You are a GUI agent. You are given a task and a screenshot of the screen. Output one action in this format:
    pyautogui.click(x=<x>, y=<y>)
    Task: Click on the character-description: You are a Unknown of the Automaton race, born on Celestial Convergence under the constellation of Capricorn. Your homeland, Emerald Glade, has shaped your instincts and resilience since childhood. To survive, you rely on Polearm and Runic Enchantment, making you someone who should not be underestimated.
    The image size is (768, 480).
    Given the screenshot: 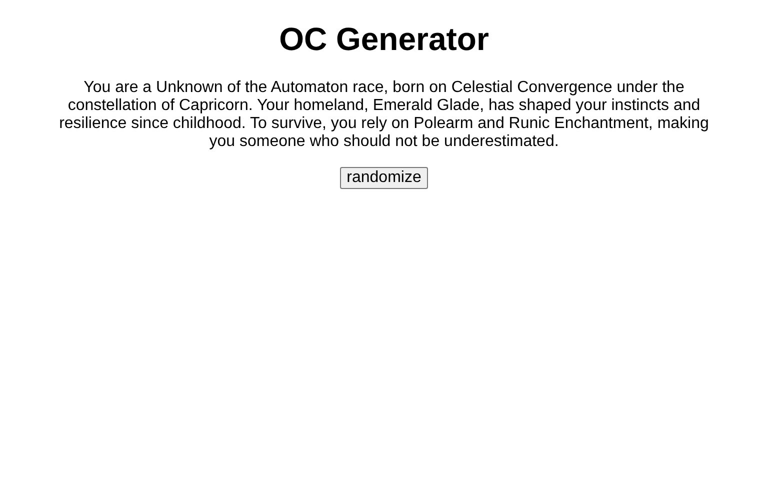 What is the action you would take?
    pyautogui.click(x=384, y=115)
    